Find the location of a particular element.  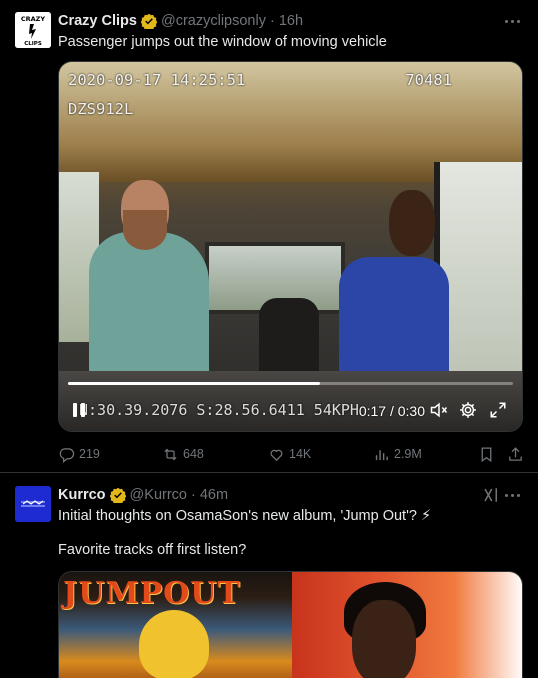

tweet-text-line-2: Favorite tracks off first listen? is located at coordinates (152, 550).